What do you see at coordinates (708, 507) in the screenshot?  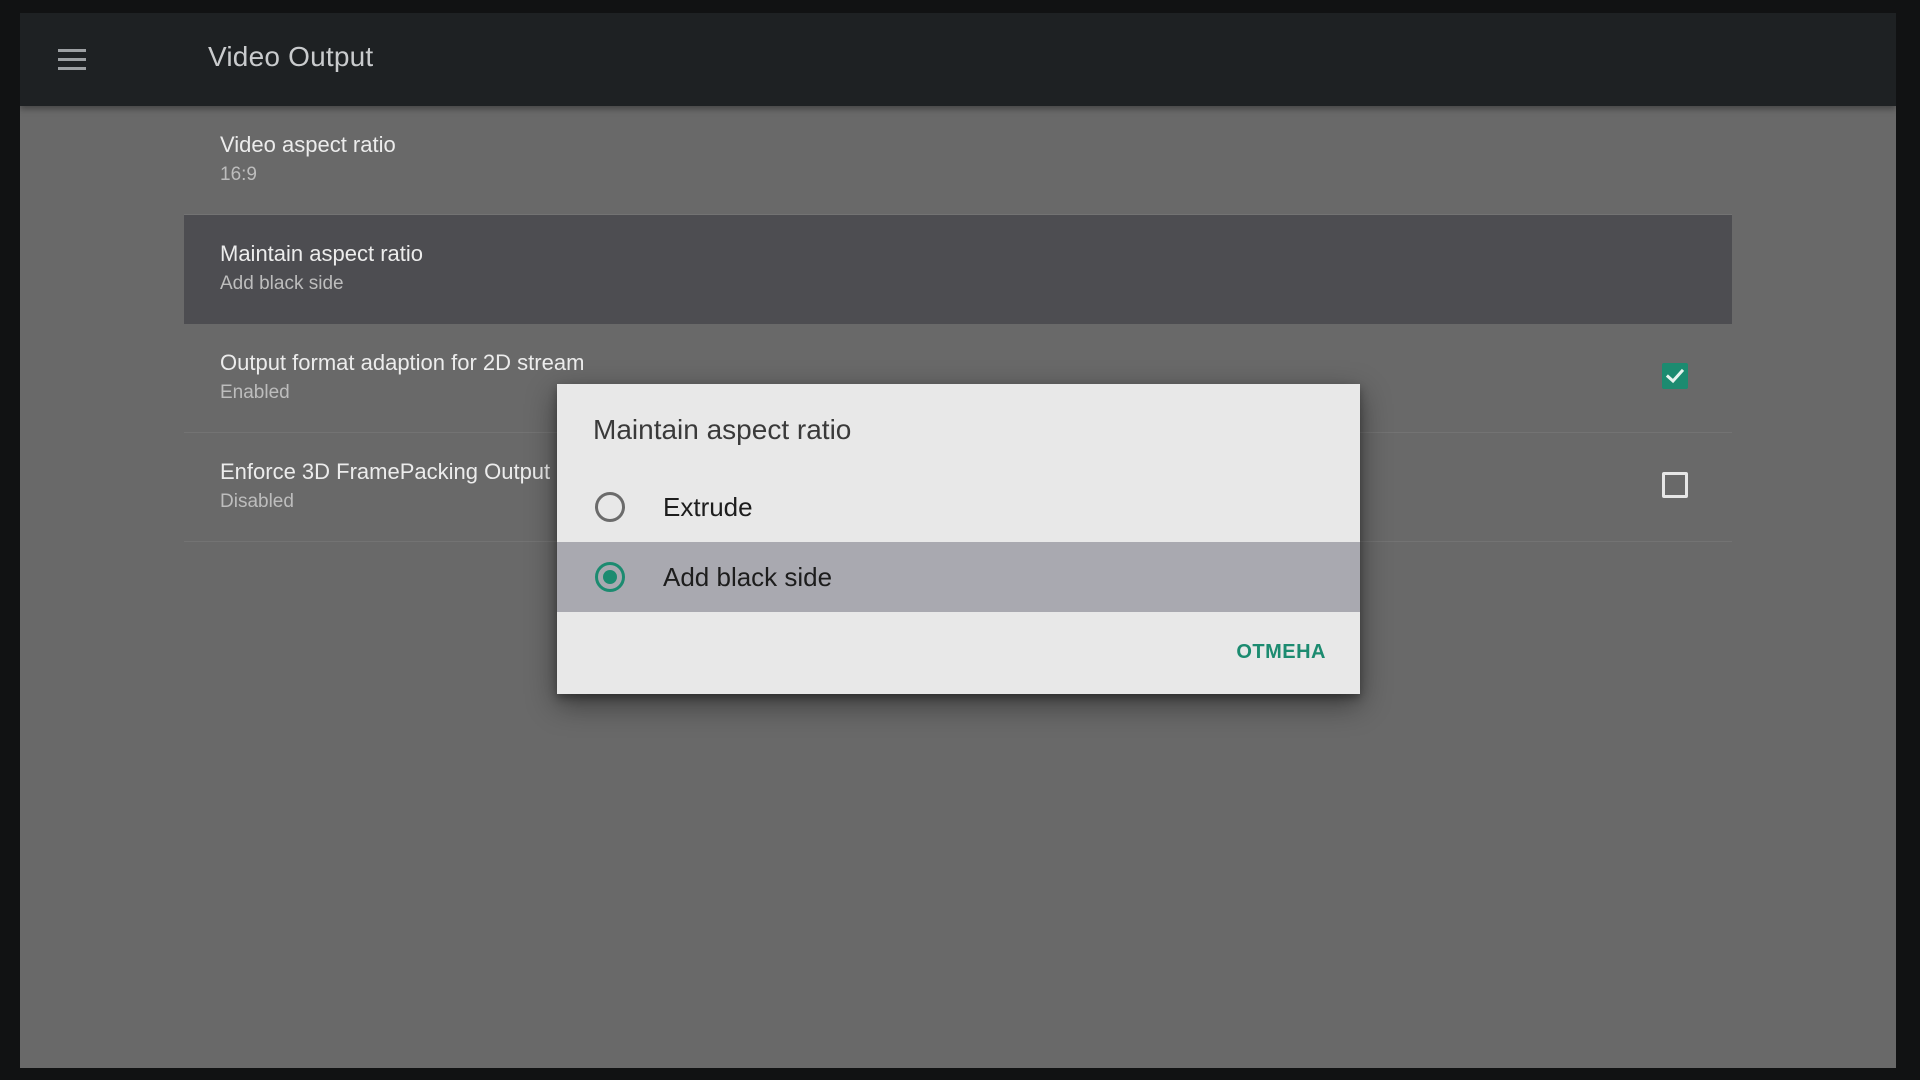 I see `option-label: Extrude` at bounding box center [708, 507].